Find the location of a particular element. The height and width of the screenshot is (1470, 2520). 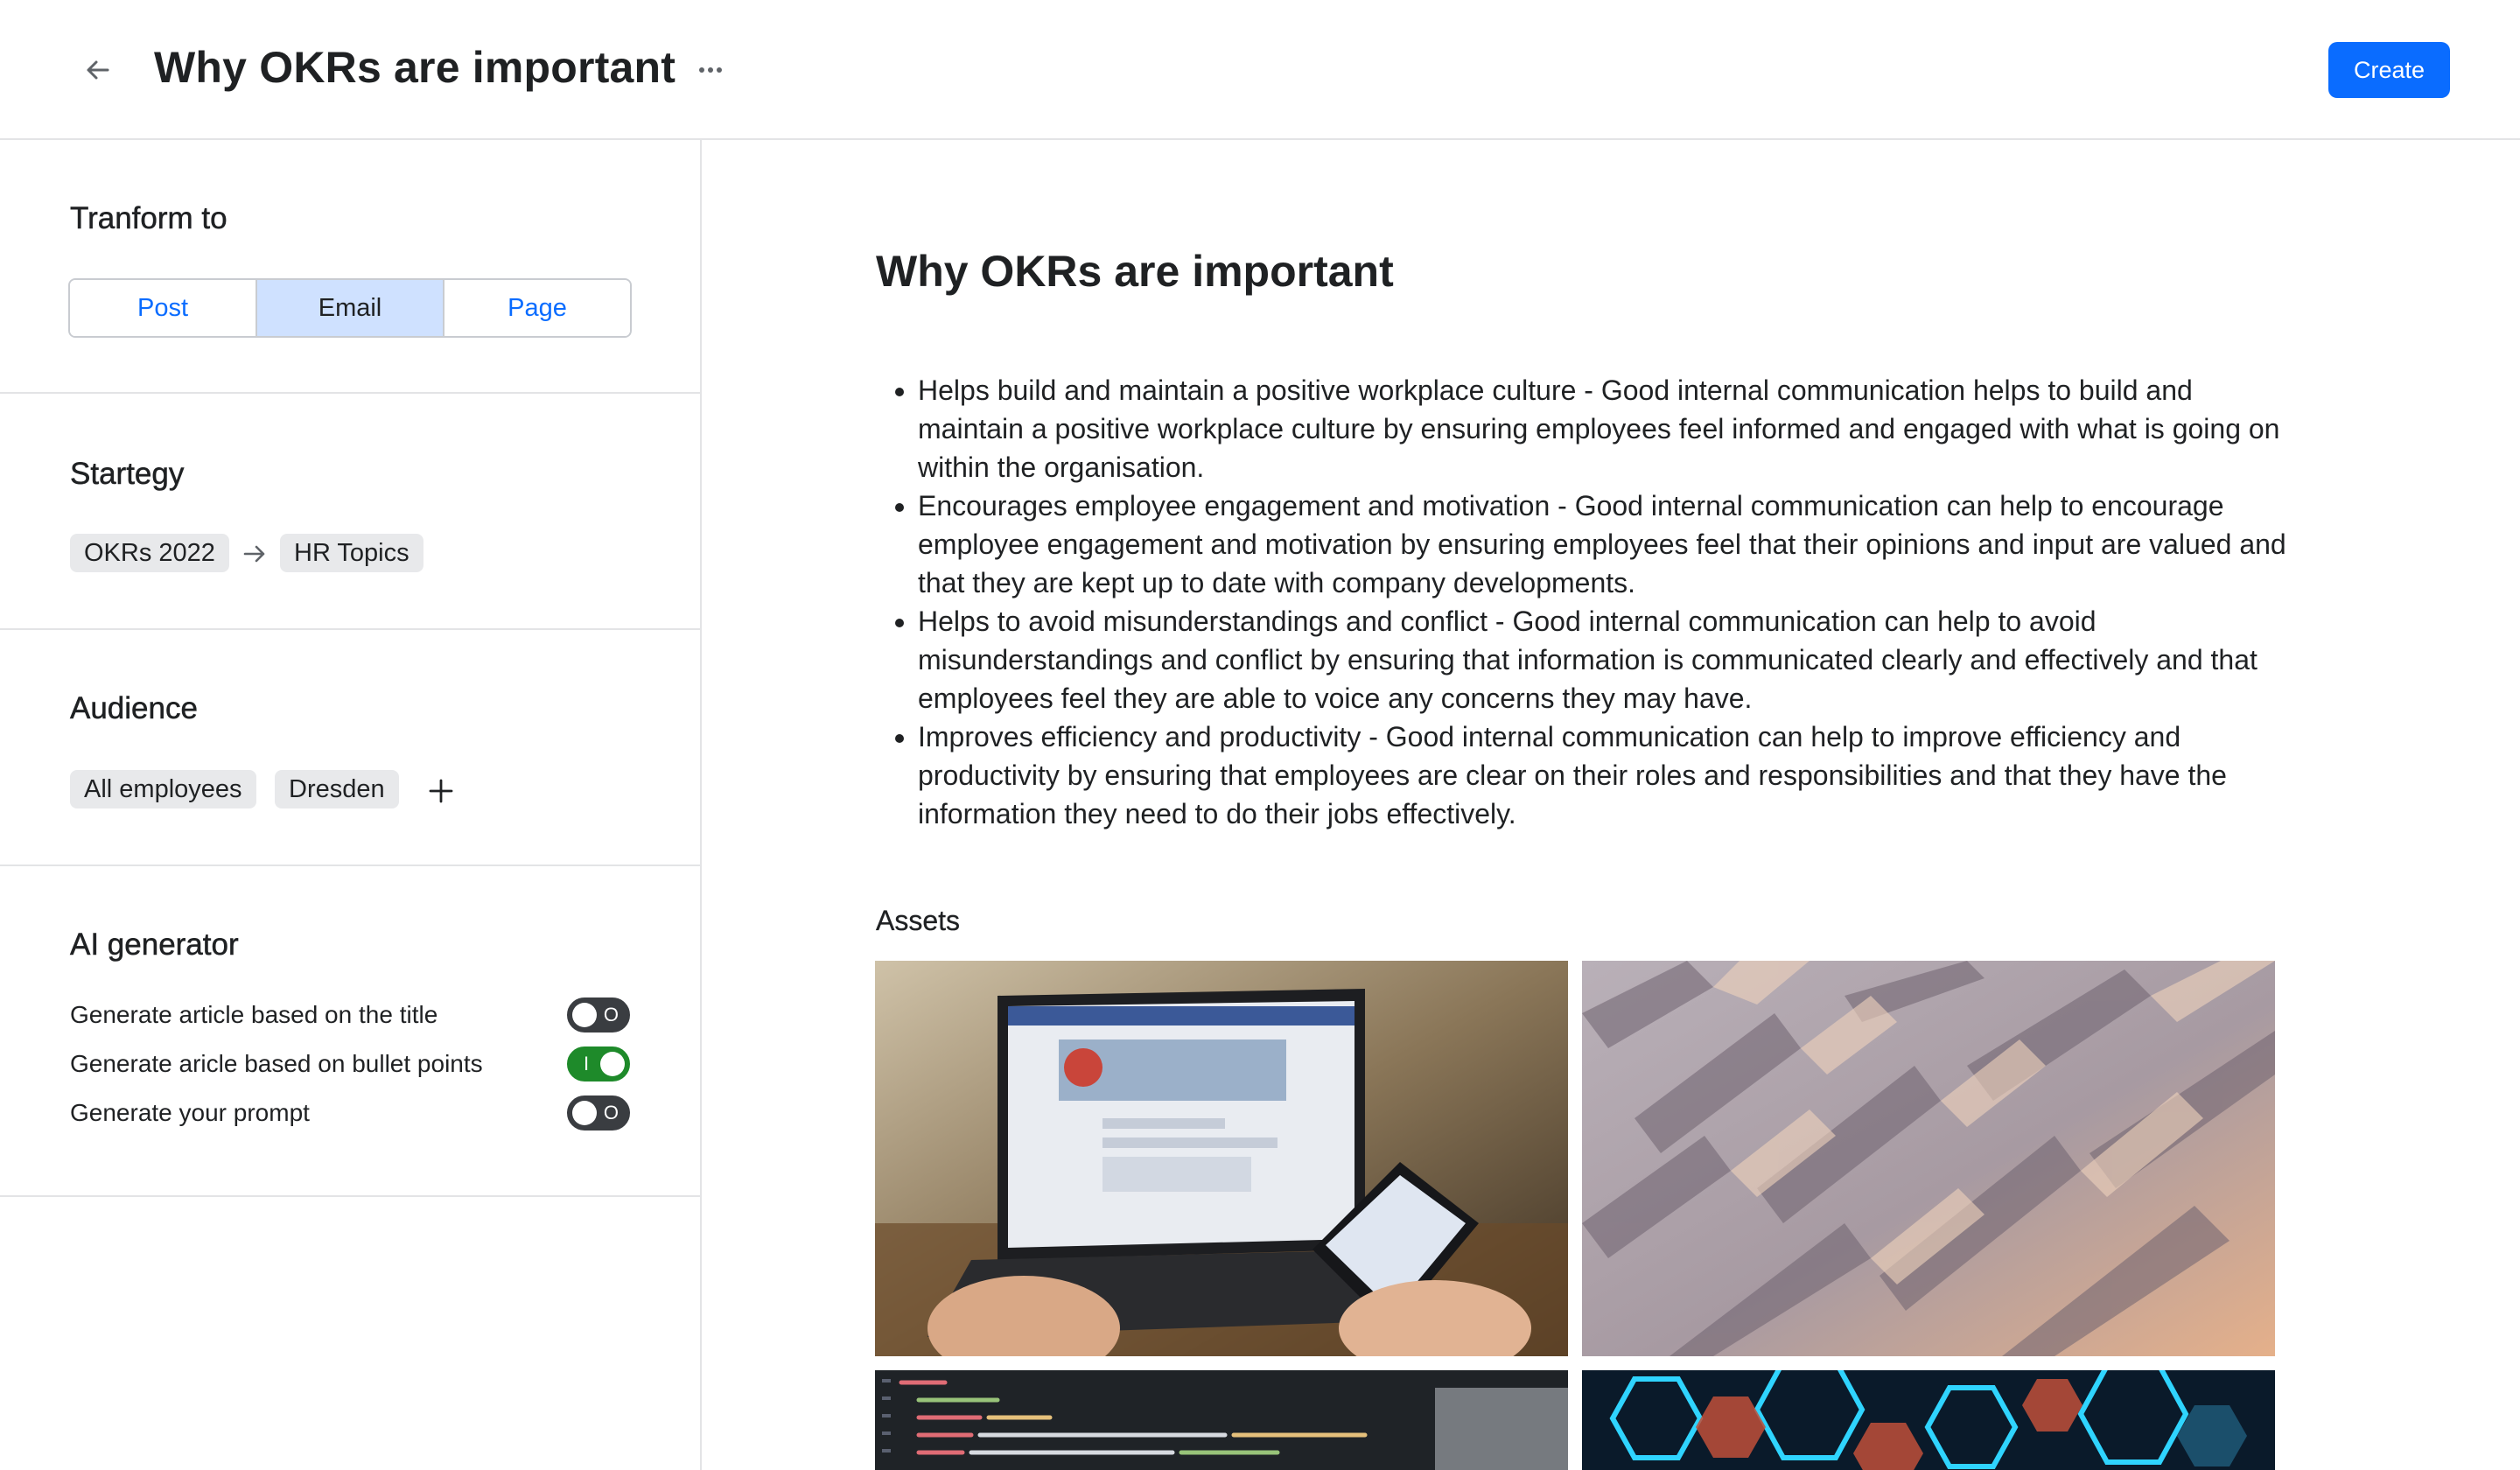

assets-label: Assets is located at coordinates (918, 920).